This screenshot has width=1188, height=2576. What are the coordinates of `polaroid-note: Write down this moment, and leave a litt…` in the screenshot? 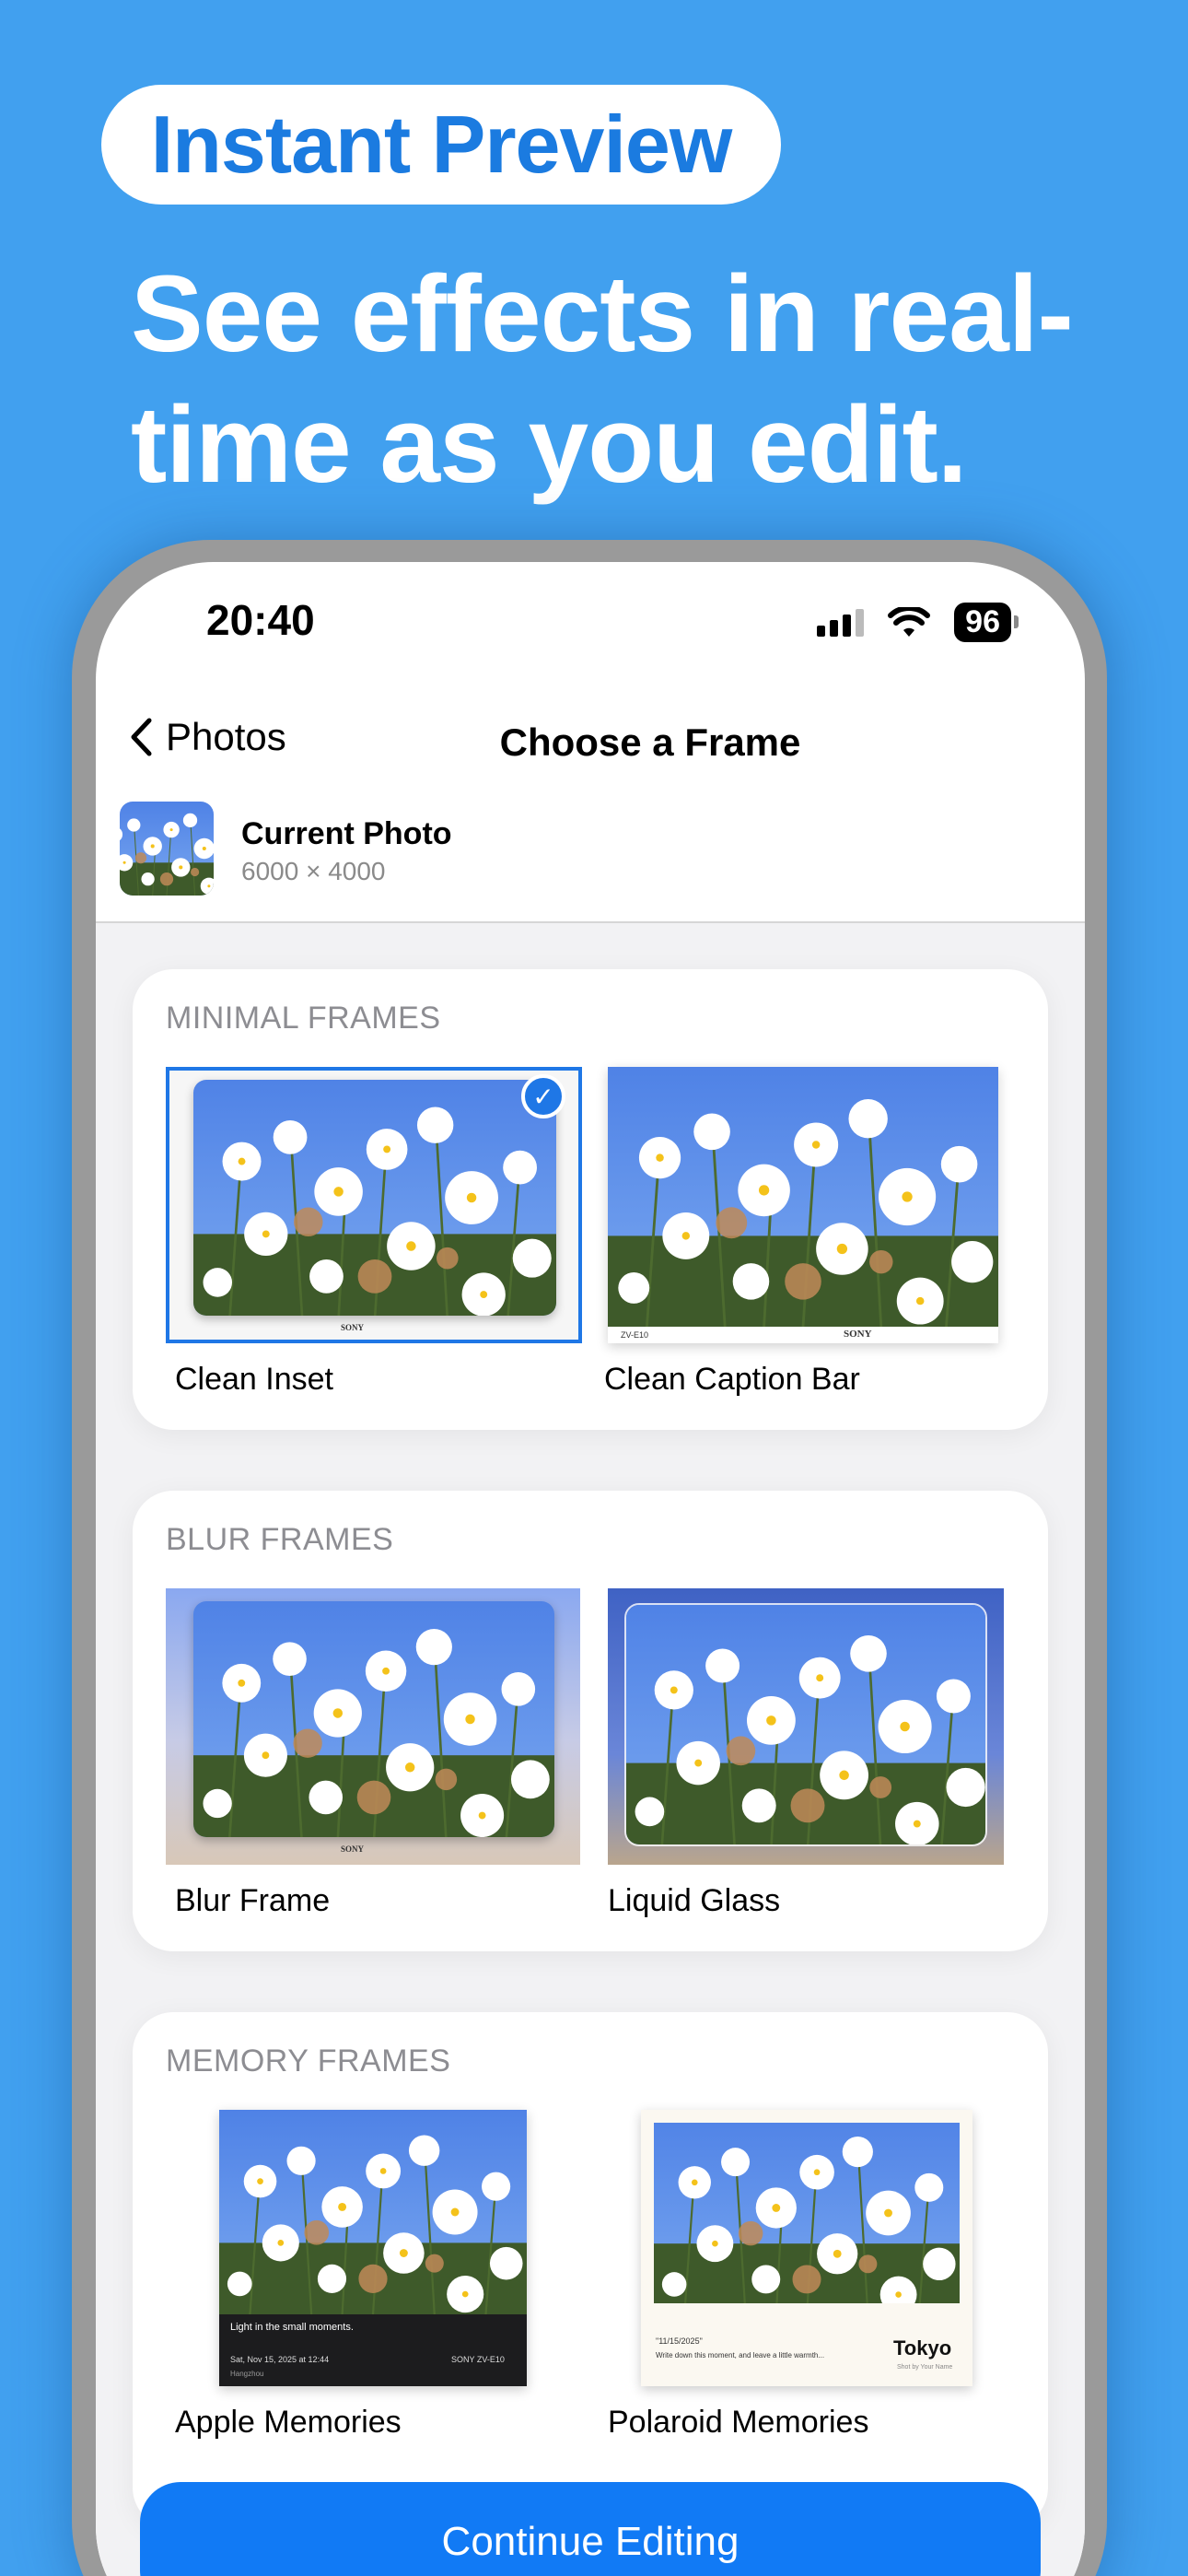 It's located at (740, 2355).